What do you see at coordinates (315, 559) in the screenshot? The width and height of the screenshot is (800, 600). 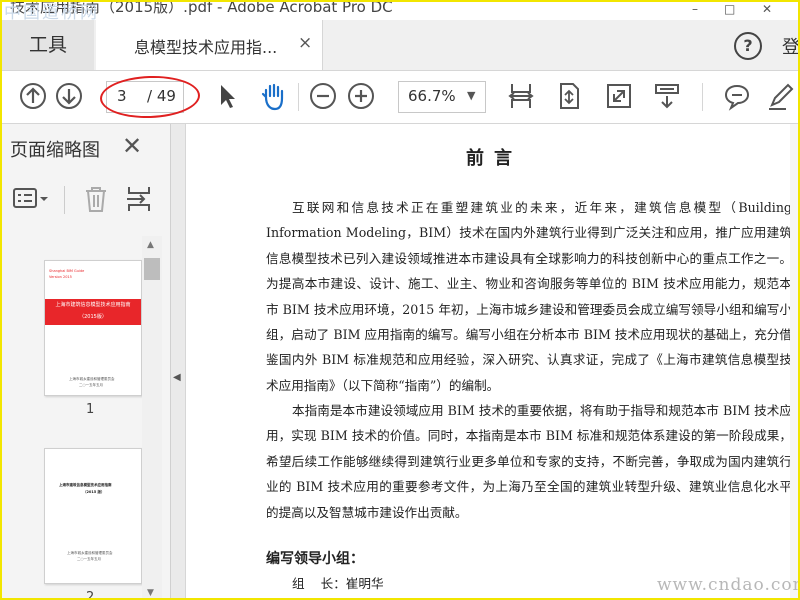 I see `document-subheading: 编写领导小组：` at bounding box center [315, 559].